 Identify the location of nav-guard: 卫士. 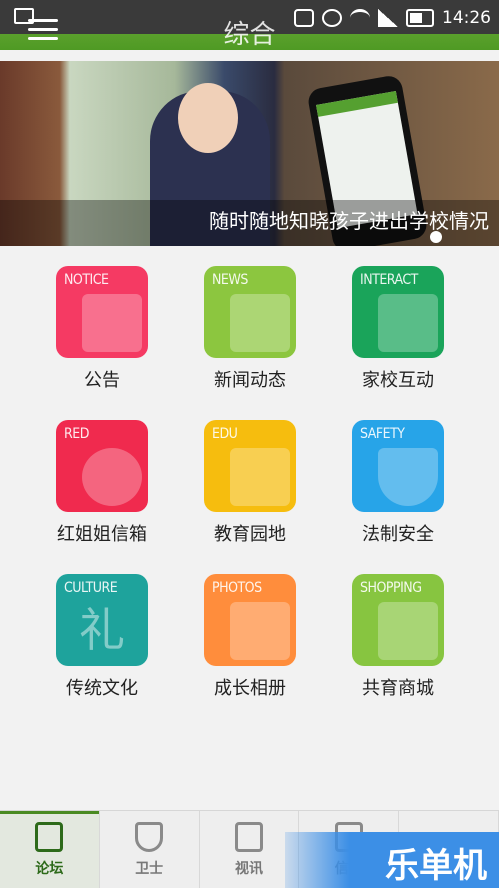
(150, 849).